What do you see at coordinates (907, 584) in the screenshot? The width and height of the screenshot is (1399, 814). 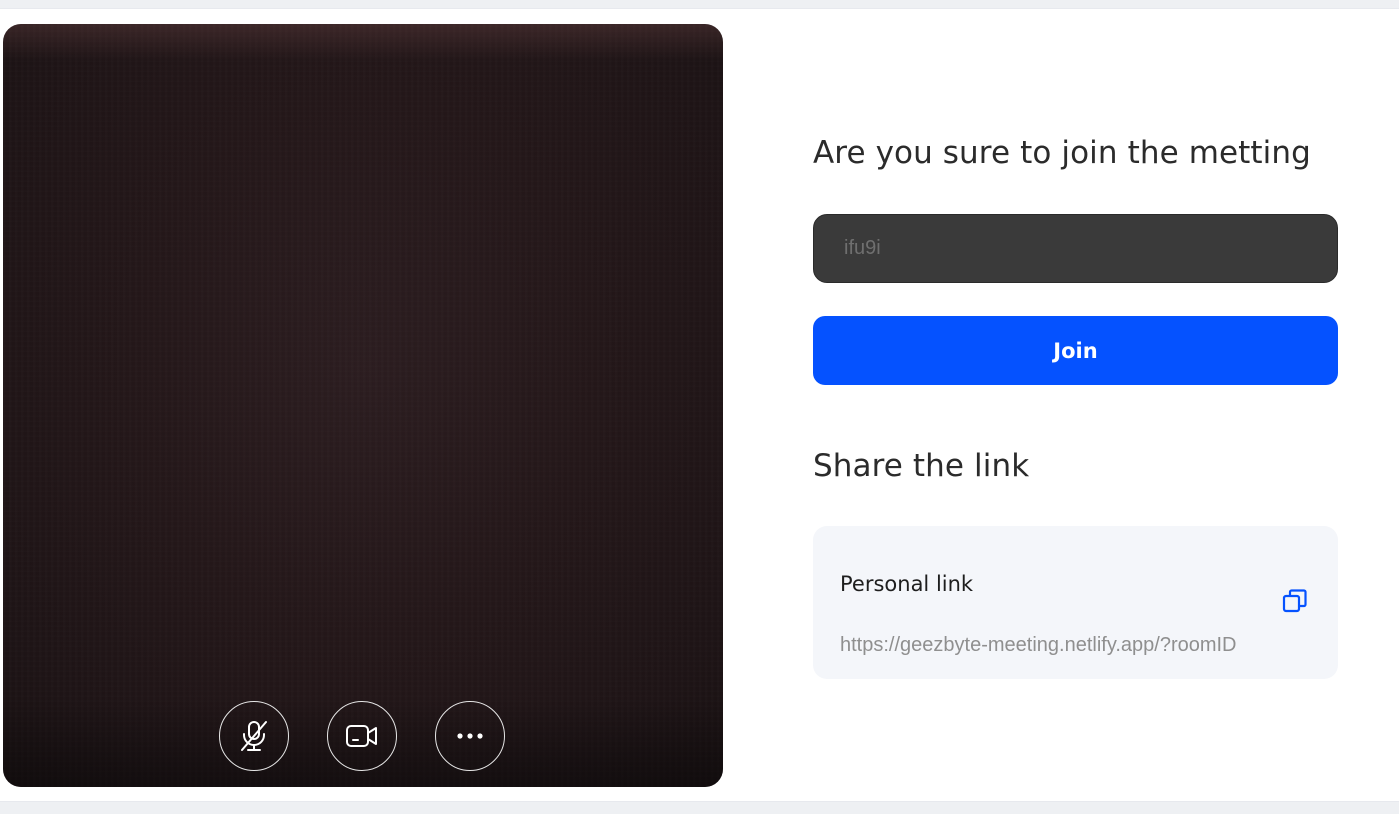 I see `personal-link-title: Personal link` at bounding box center [907, 584].